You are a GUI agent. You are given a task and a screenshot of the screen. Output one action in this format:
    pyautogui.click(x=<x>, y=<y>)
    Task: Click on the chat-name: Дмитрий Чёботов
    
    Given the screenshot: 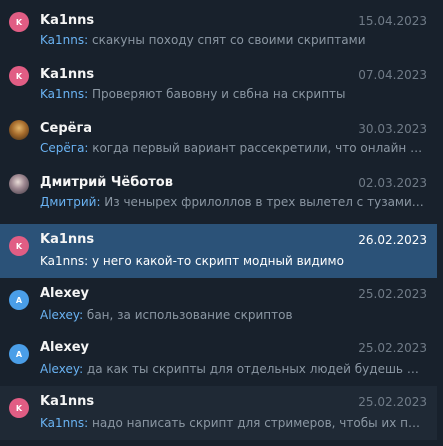 What is the action you would take?
    pyautogui.click(x=106, y=182)
    